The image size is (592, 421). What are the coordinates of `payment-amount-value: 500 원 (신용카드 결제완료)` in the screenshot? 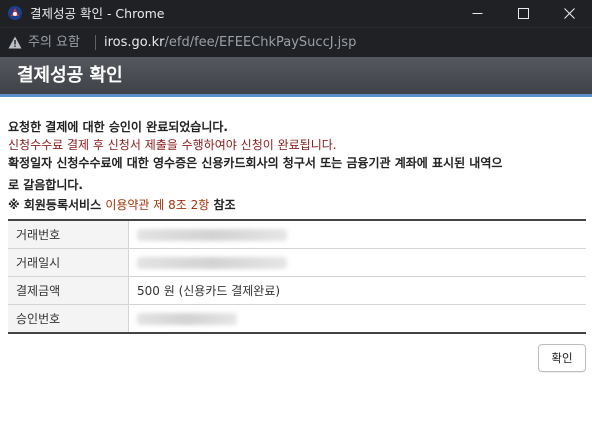 It's located at (357, 290).